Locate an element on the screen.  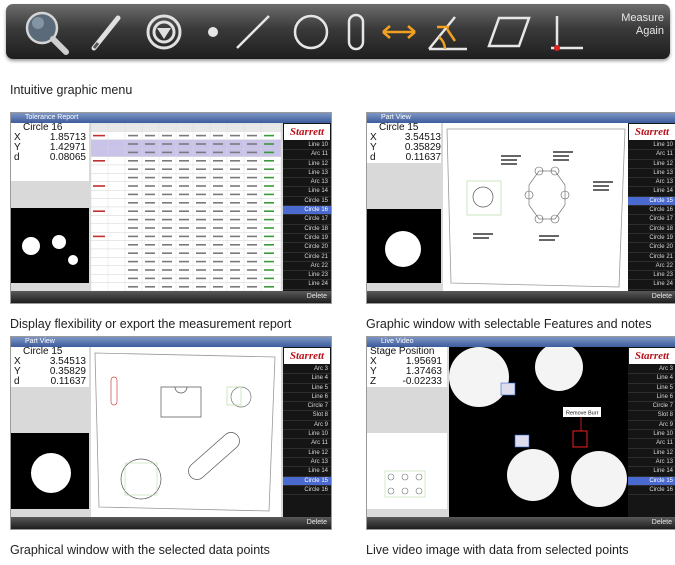
circle-tool-icon is located at coordinates (311, 31).